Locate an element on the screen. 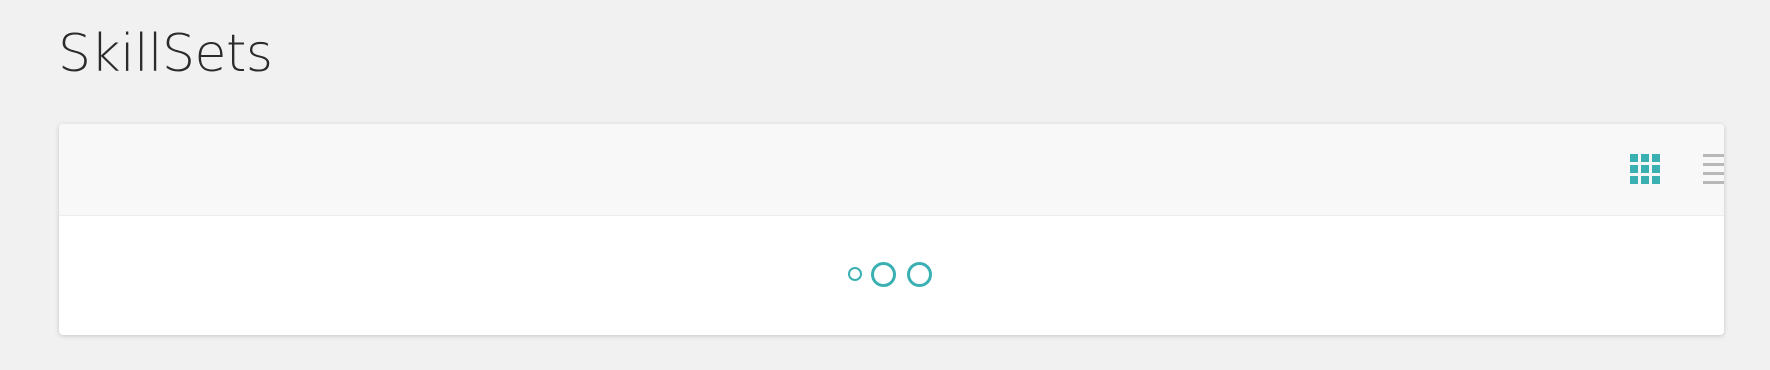  list-view-icon is located at coordinates (1713, 169).